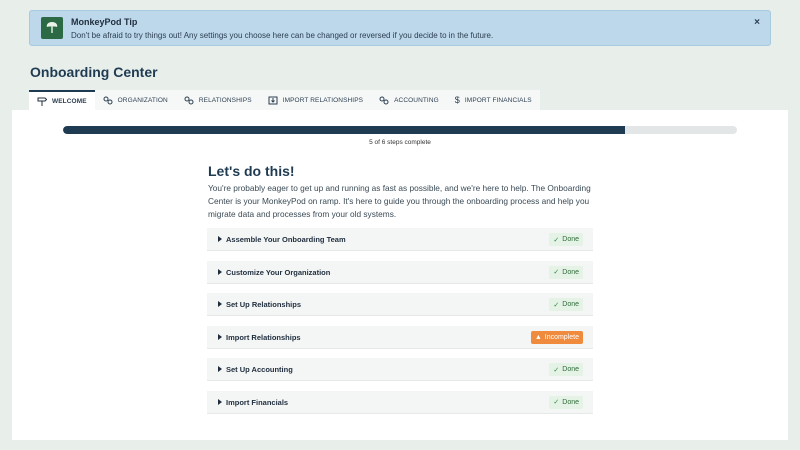 The width and height of the screenshot is (800, 450). What do you see at coordinates (416, 100) in the screenshot?
I see `tab-label: ACCOUNTING` at bounding box center [416, 100].